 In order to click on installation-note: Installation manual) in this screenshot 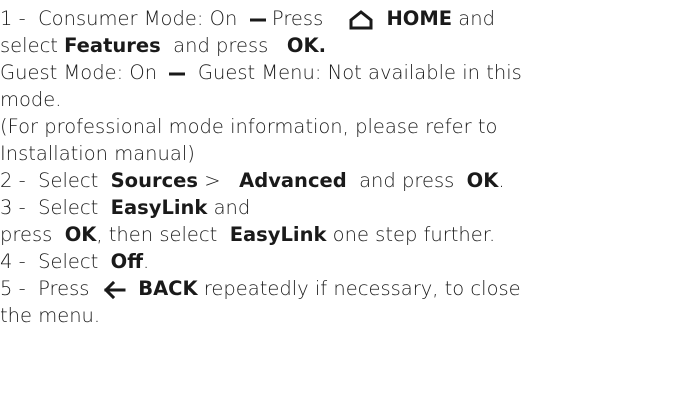, I will do `click(97, 153)`.